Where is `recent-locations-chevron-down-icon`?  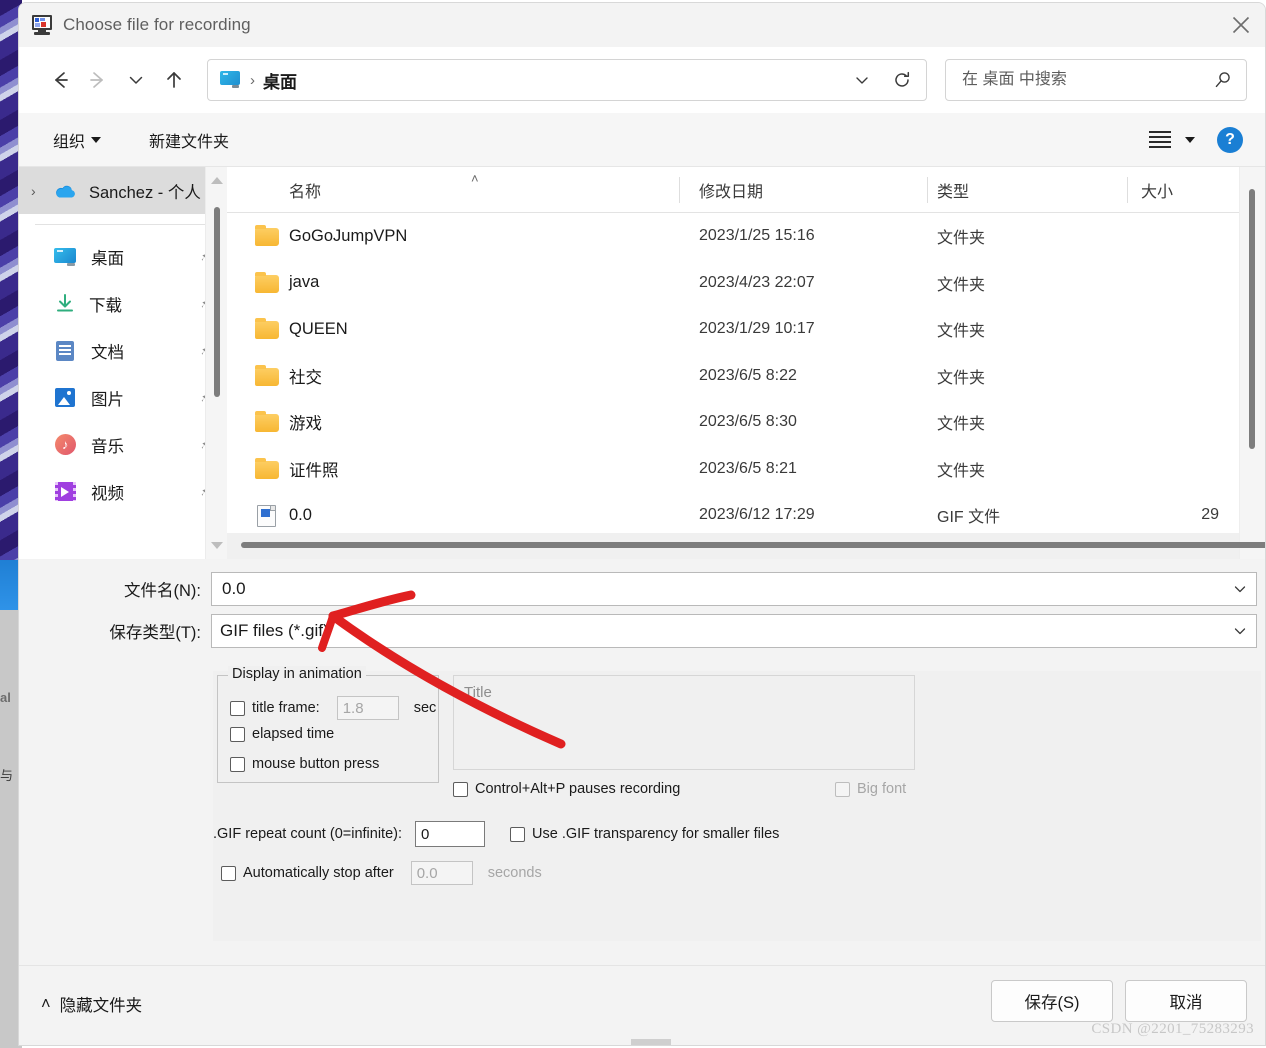 recent-locations-chevron-down-icon is located at coordinates (136, 80).